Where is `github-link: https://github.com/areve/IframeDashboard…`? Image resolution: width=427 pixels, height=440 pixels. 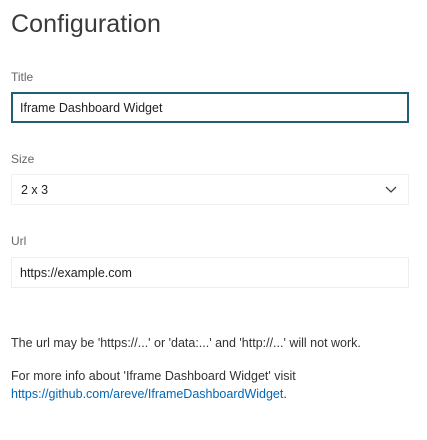 github-link: https://github.com/areve/IframeDashboard… is located at coordinates (147, 394).